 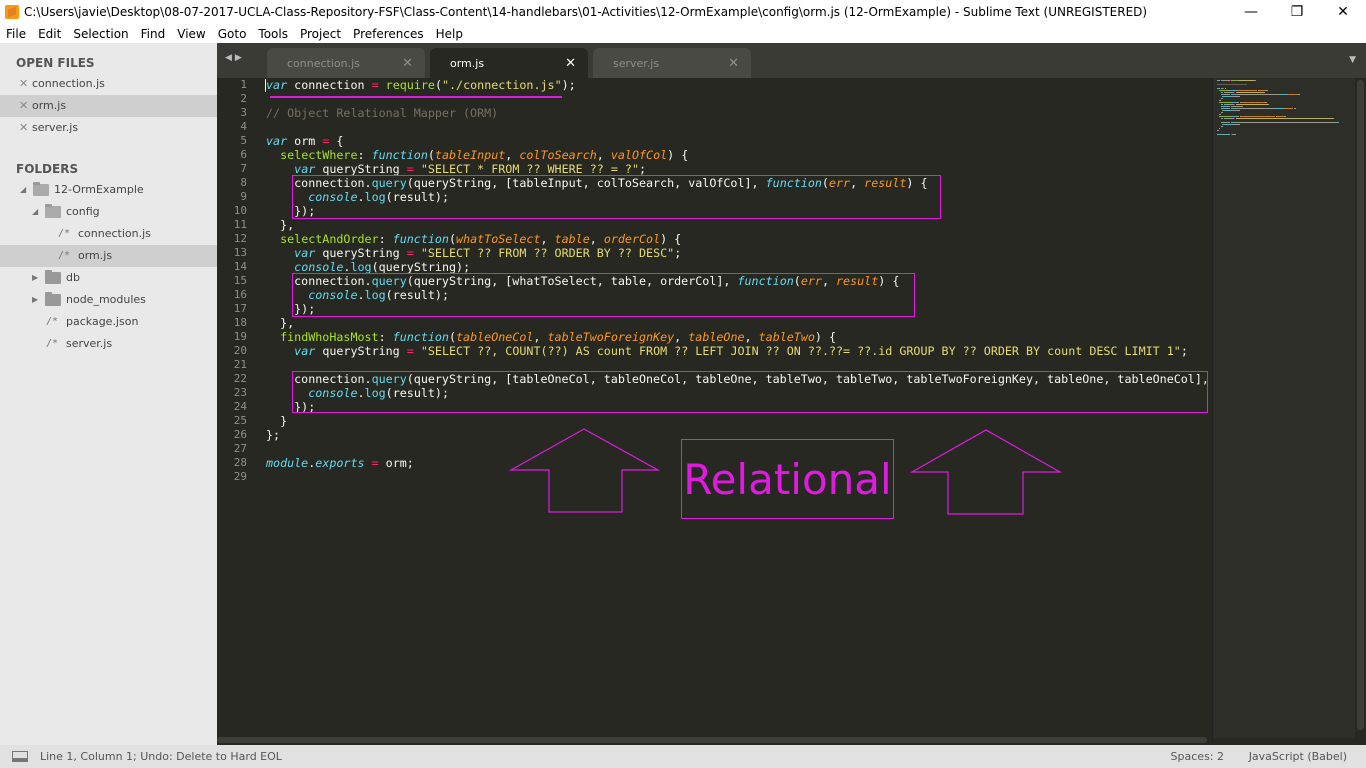 I want to click on sublime-app-icon, so click(x=12, y=12).